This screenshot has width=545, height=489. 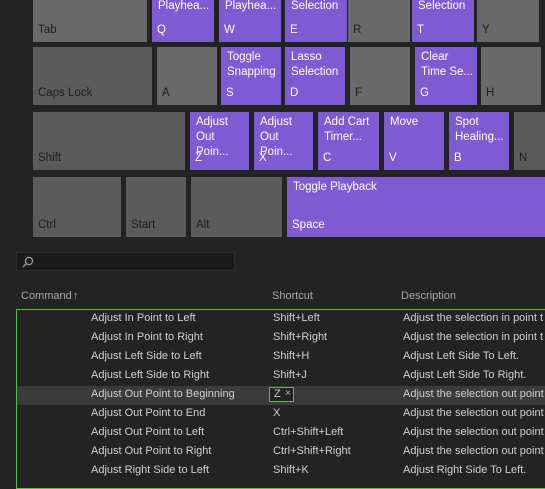 I want to click on key-label: A, so click(x=166, y=93).